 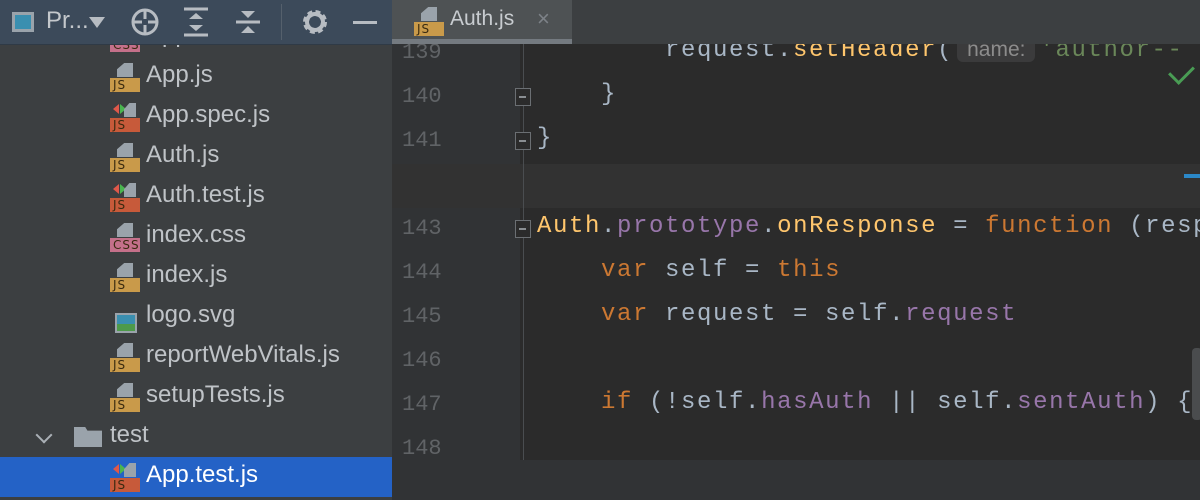 I want to click on line-number: 141, so click(x=422, y=140).